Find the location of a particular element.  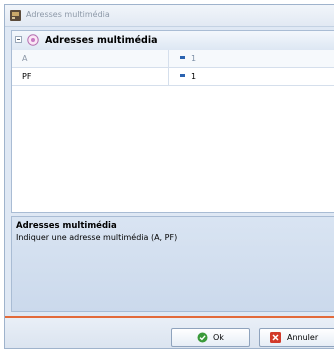

cancel-button: Annuler is located at coordinates (296, 337).